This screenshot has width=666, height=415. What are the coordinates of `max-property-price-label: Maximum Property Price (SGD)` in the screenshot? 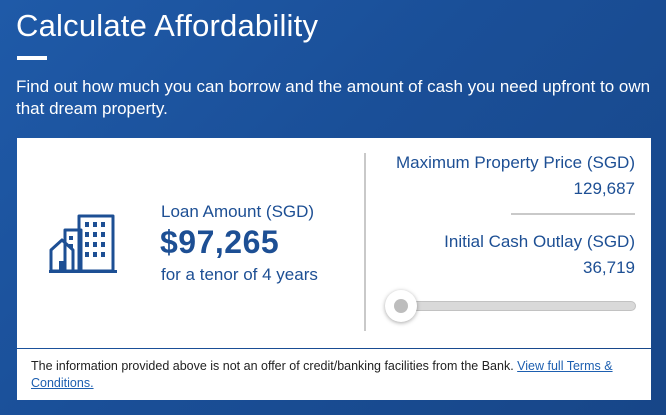 It's located at (515, 162).